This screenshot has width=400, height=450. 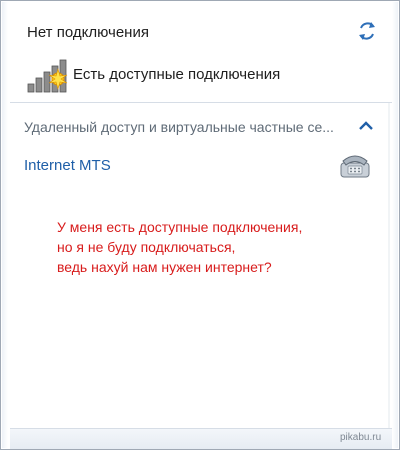 What do you see at coordinates (177, 74) in the screenshot?
I see `connection-status-text: Есть доступные подключения` at bounding box center [177, 74].